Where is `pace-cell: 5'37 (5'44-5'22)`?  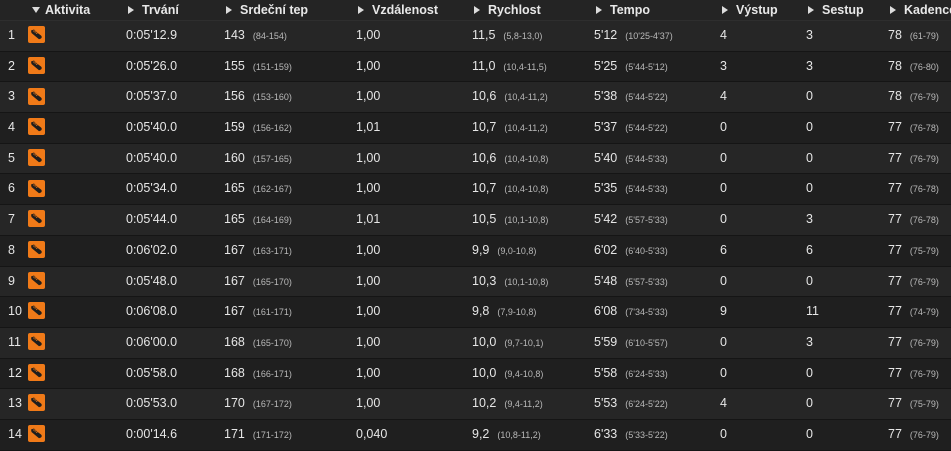 pace-cell: 5'37 (5'44-5'22) is located at coordinates (655, 128).